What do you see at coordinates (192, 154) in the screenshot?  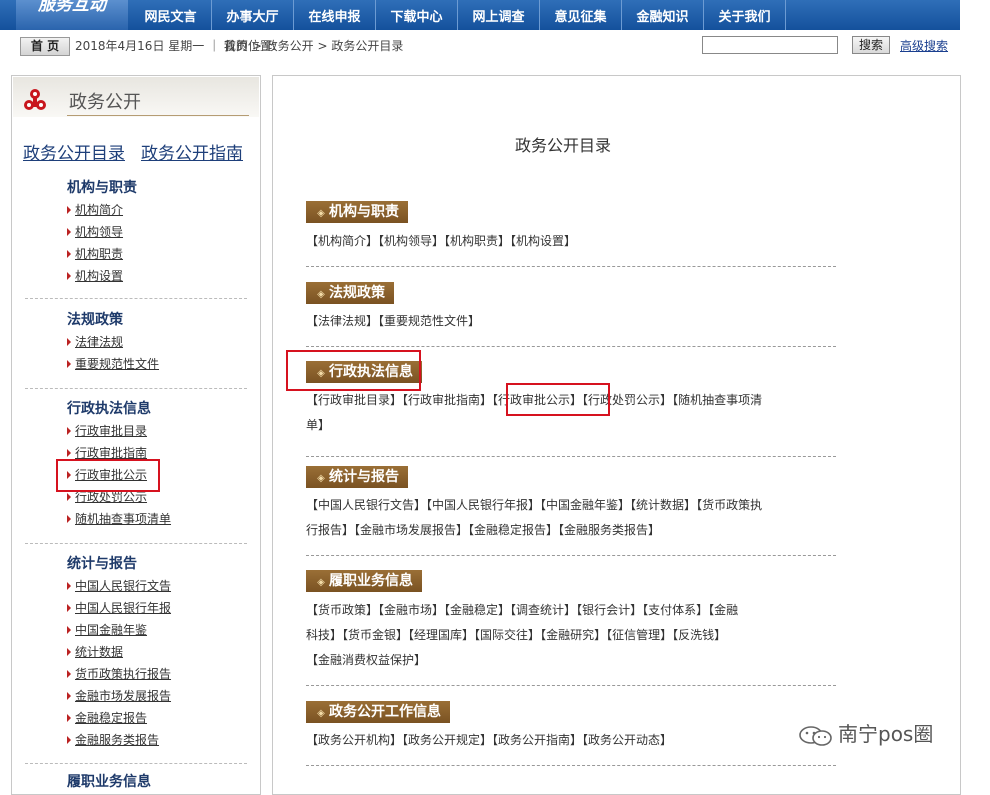 I see `sidebar-link-guide: 政务公开指南` at bounding box center [192, 154].